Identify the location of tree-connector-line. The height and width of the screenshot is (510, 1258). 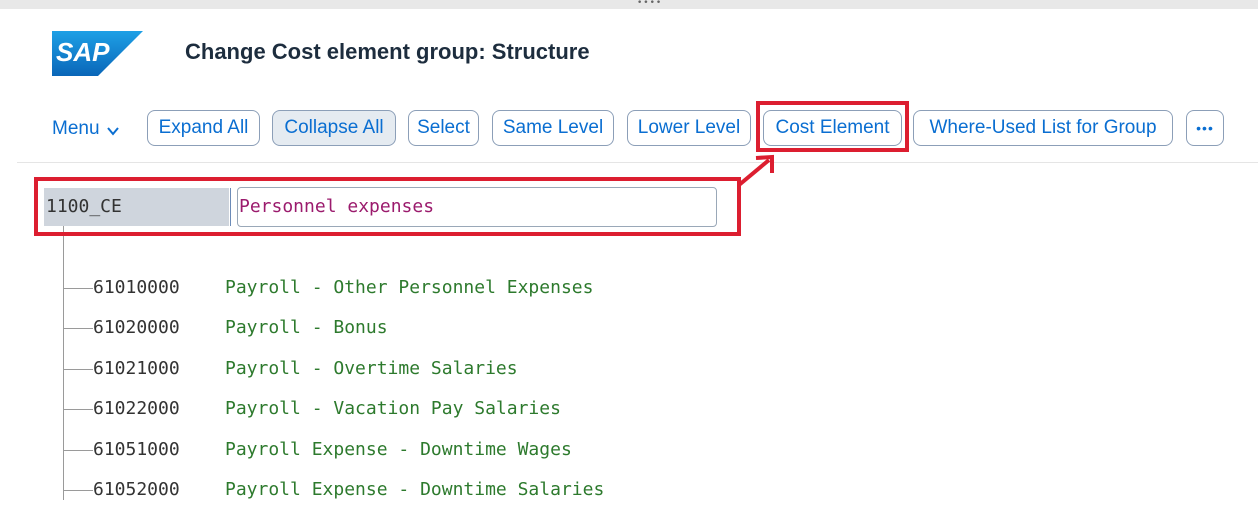
(63, 363).